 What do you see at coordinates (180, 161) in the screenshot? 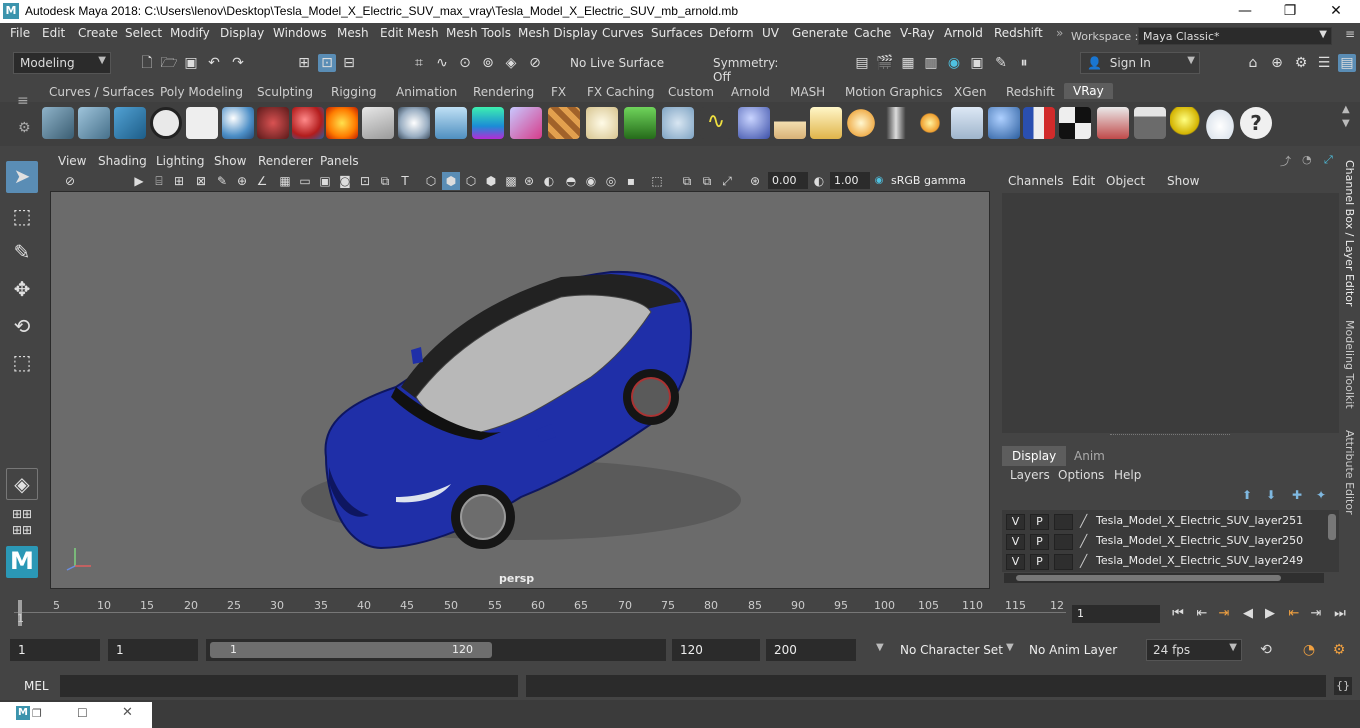
I see `viewport-menu-lighting: Lighting` at bounding box center [180, 161].